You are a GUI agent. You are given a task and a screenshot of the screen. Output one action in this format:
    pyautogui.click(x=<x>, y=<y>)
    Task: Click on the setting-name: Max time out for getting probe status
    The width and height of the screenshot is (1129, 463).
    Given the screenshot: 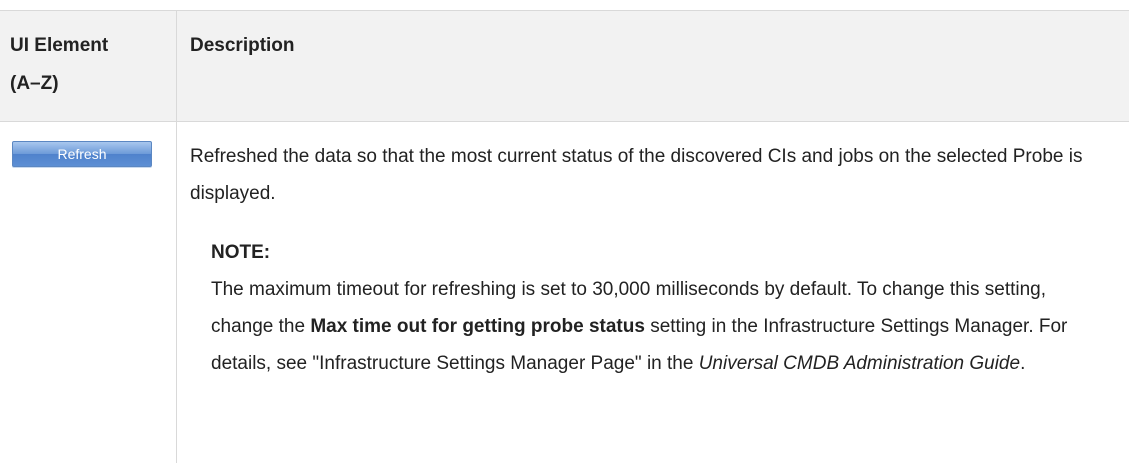 What is the action you would take?
    pyautogui.click(x=477, y=326)
    